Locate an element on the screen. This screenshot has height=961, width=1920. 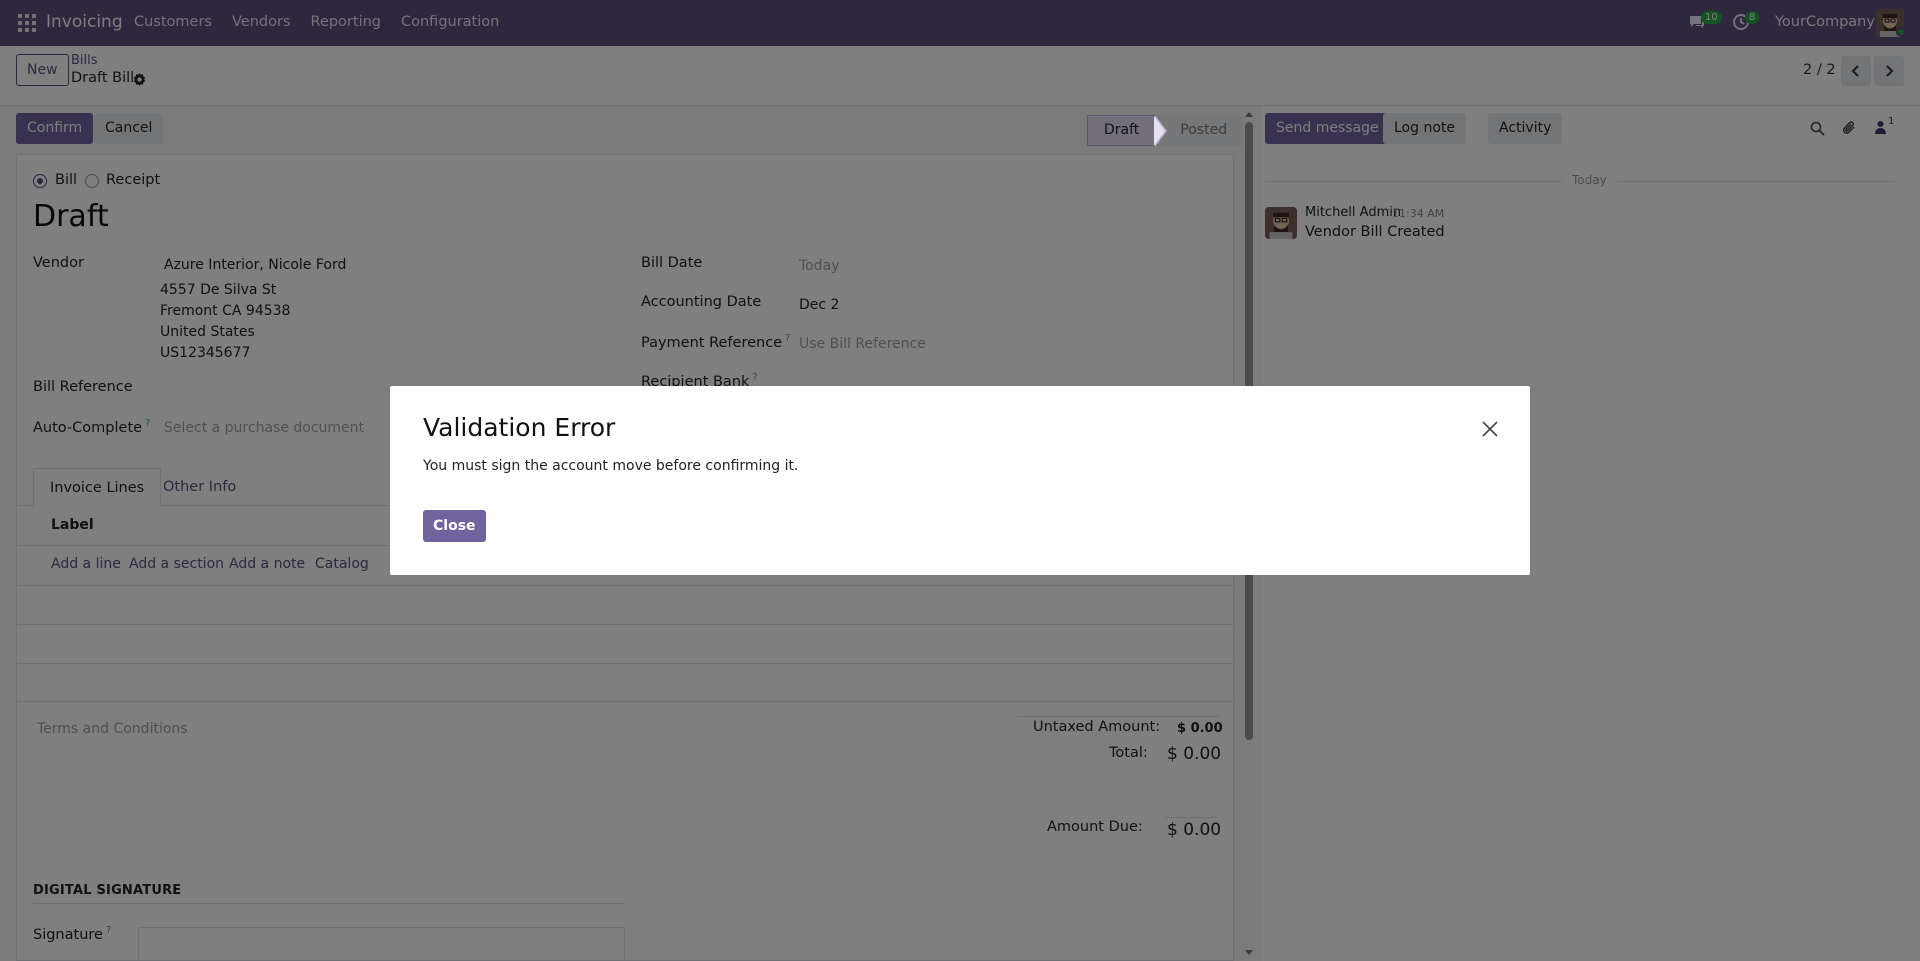
close-icon is located at coordinates (1490, 429).